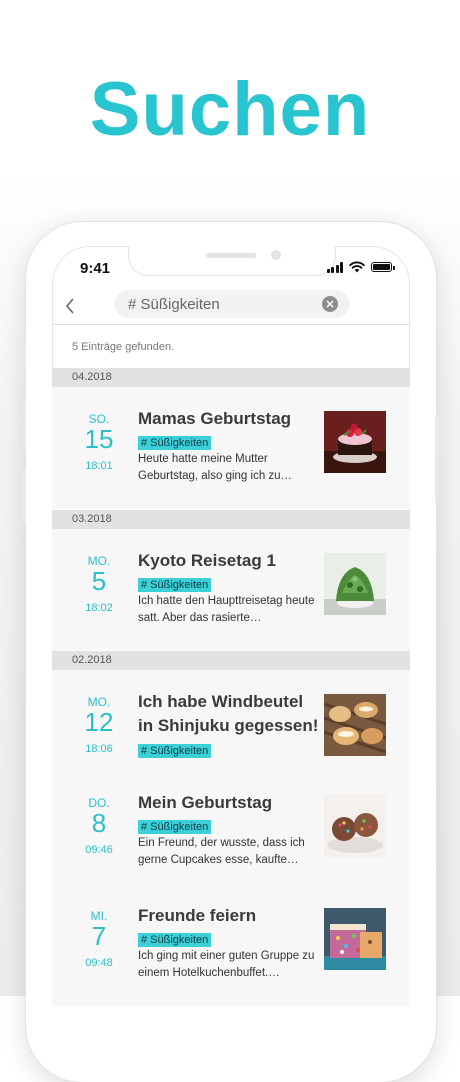 Image resolution: width=460 pixels, height=1082 pixels. I want to click on entry-day: 7, so click(99, 936).